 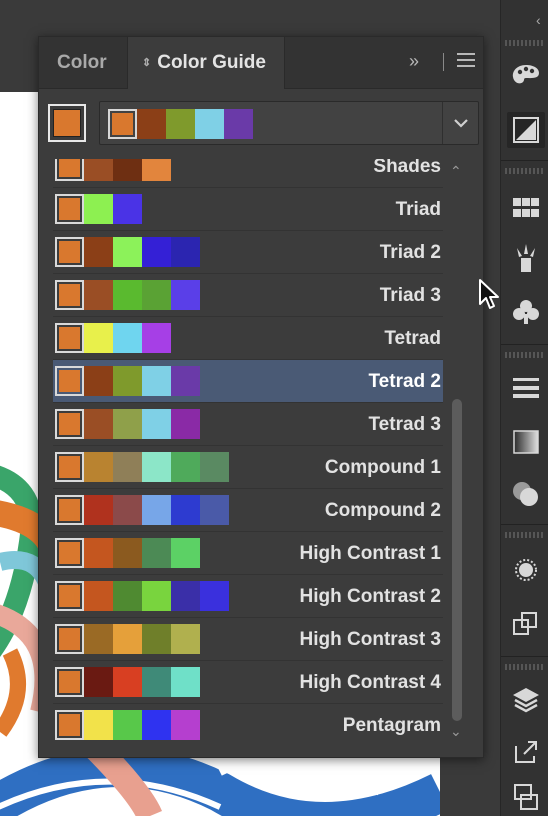 What do you see at coordinates (456, 171) in the screenshot?
I see `scroll-up-icon: ⌃` at bounding box center [456, 171].